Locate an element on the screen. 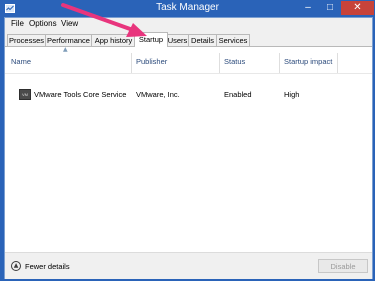  fewer-details-link: ▲ Fewer details is located at coordinates (40, 266).